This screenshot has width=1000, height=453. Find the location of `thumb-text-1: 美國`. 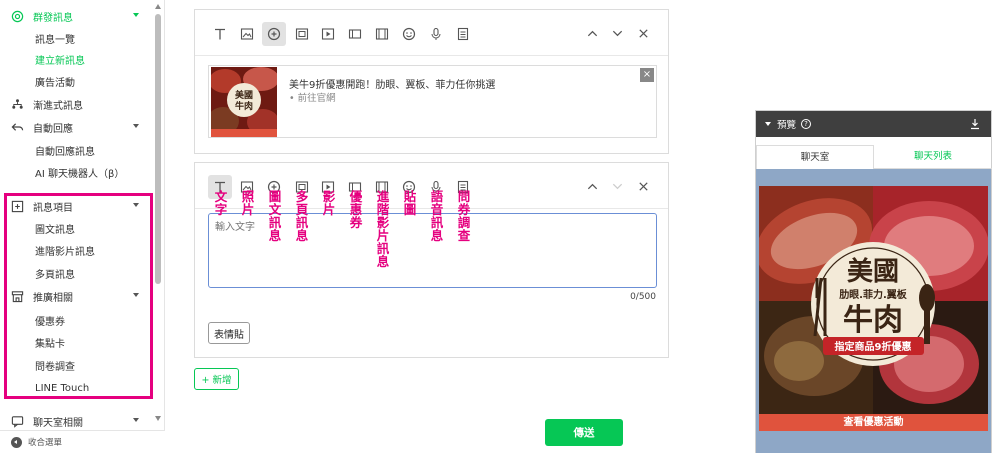

thumb-text-1: 美國 is located at coordinates (244, 95).